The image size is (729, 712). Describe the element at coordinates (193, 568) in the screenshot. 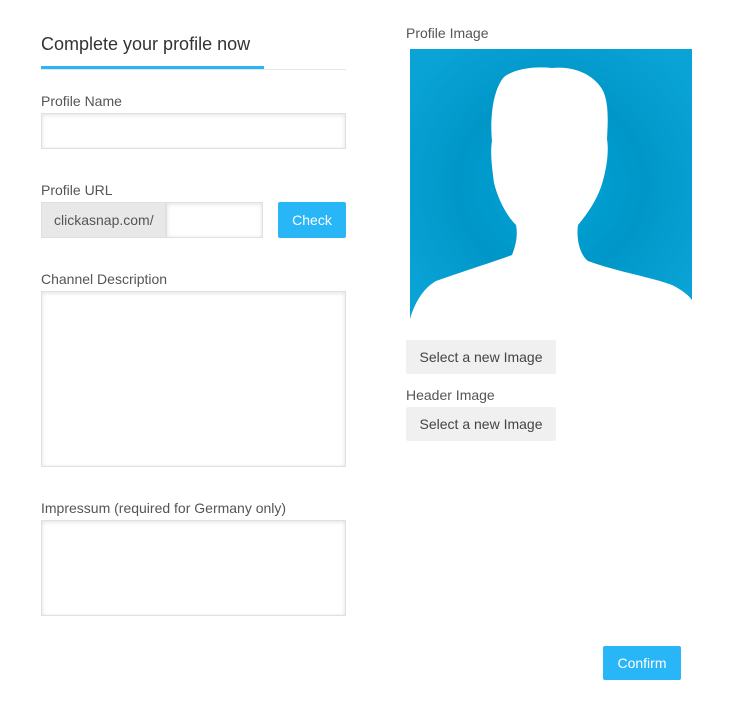

I see `impressum-textarea` at that location.